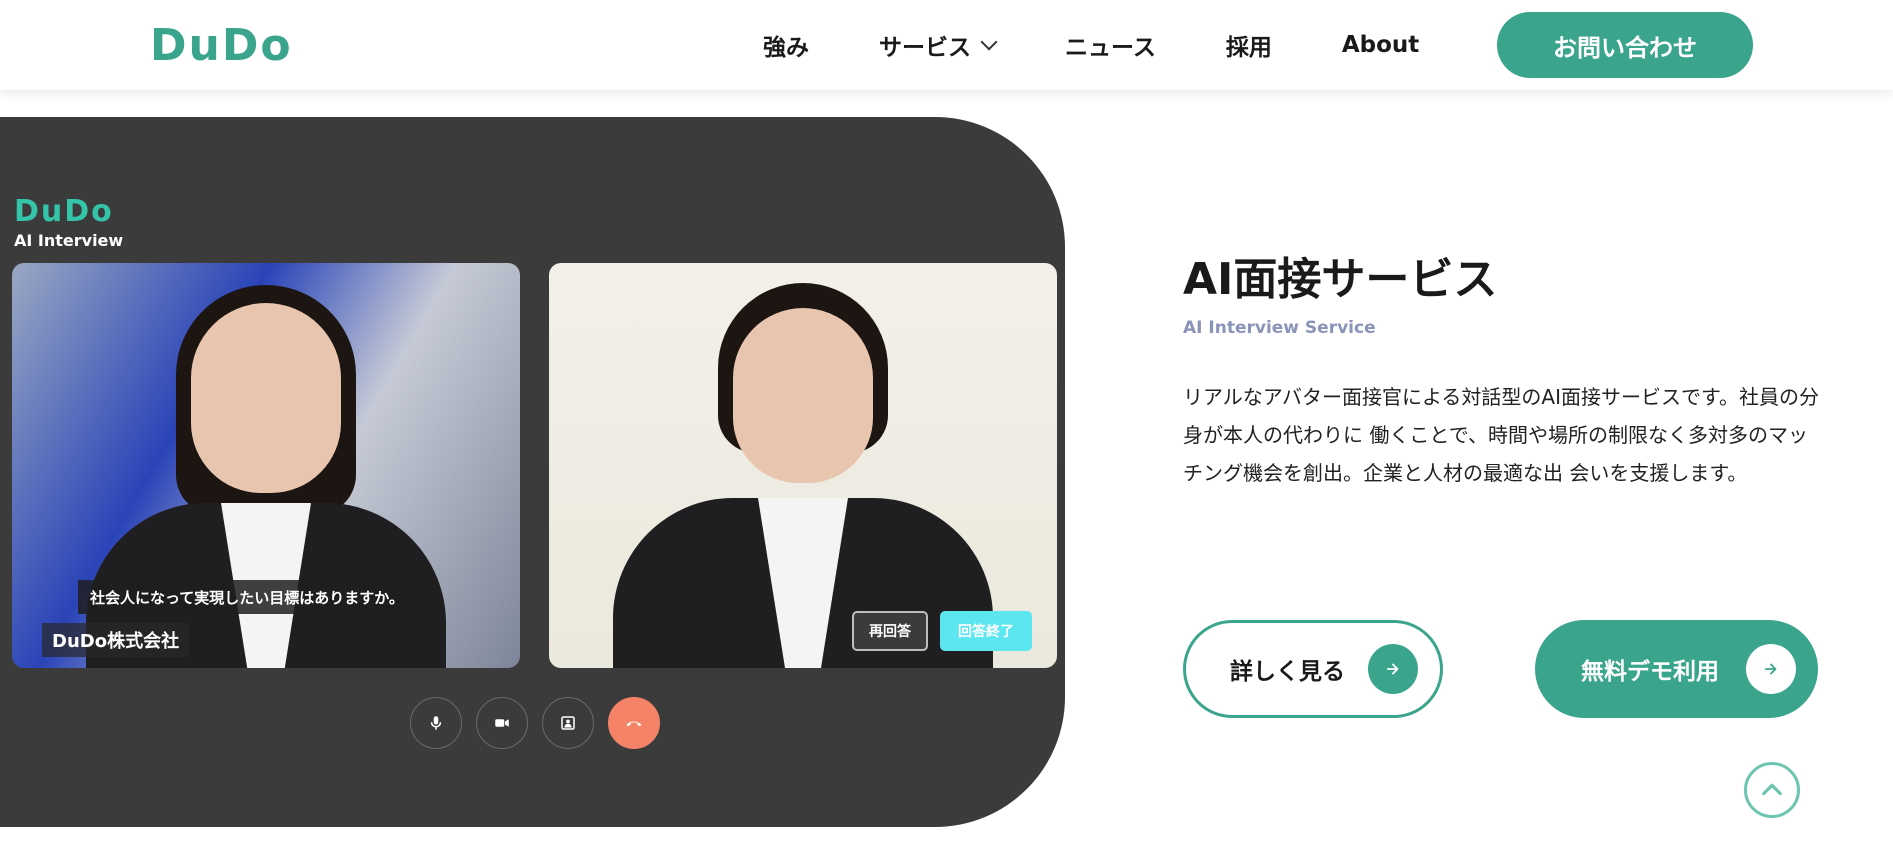  What do you see at coordinates (986, 631) in the screenshot?
I see `finish-answer-button: 回答終了` at bounding box center [986, 631].